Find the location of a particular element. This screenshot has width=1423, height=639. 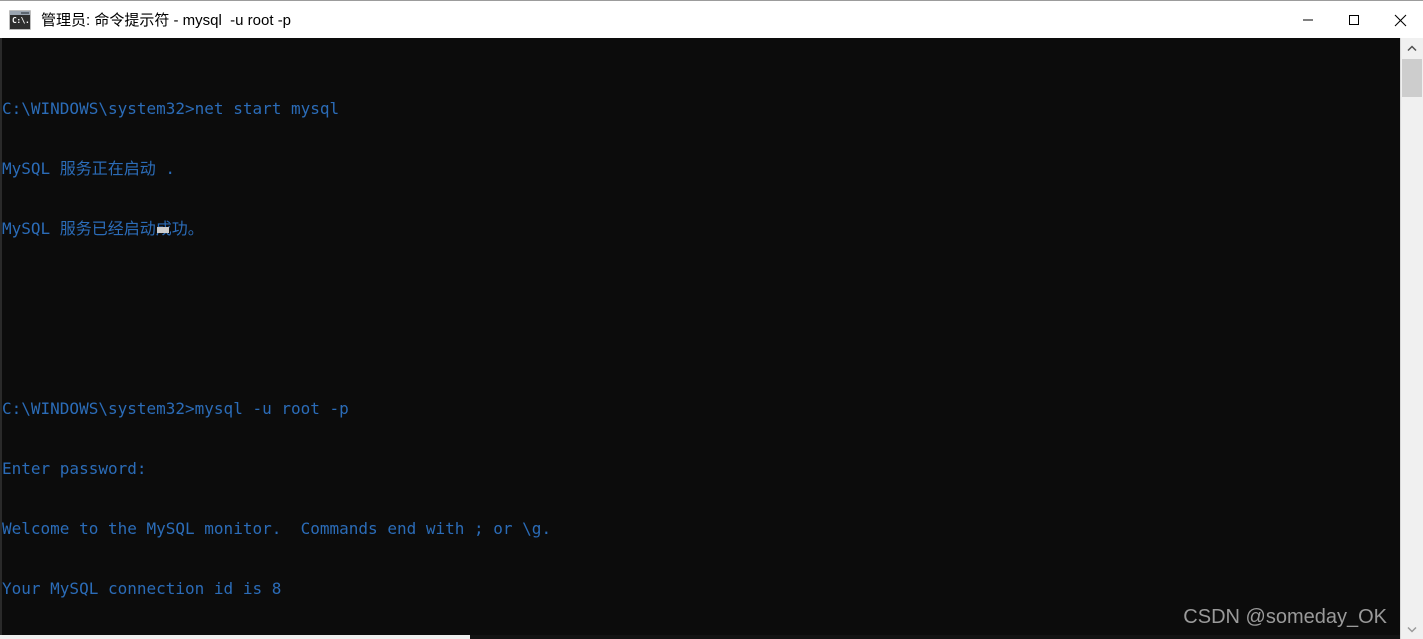

scroll-down-button is located at coordinates (1412, 629).